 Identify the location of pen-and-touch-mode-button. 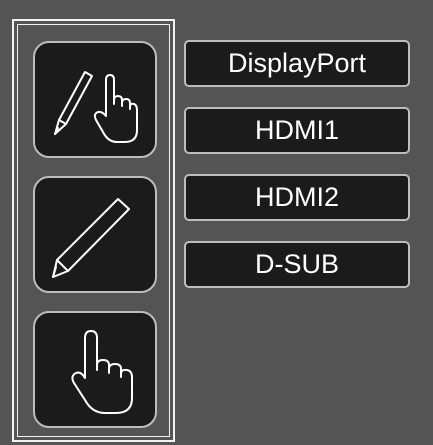
(95, 99).